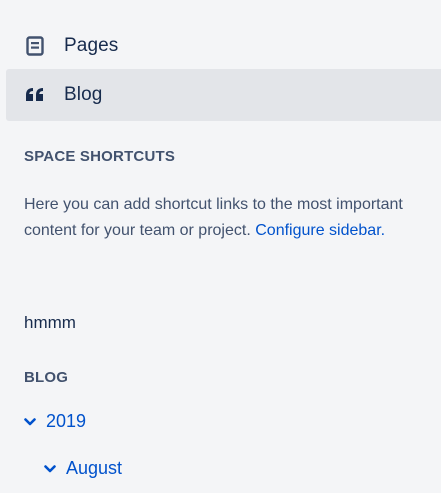 The image size is (441, 493). I want to click on blog-tree-month-label: August, so click(94, 468).